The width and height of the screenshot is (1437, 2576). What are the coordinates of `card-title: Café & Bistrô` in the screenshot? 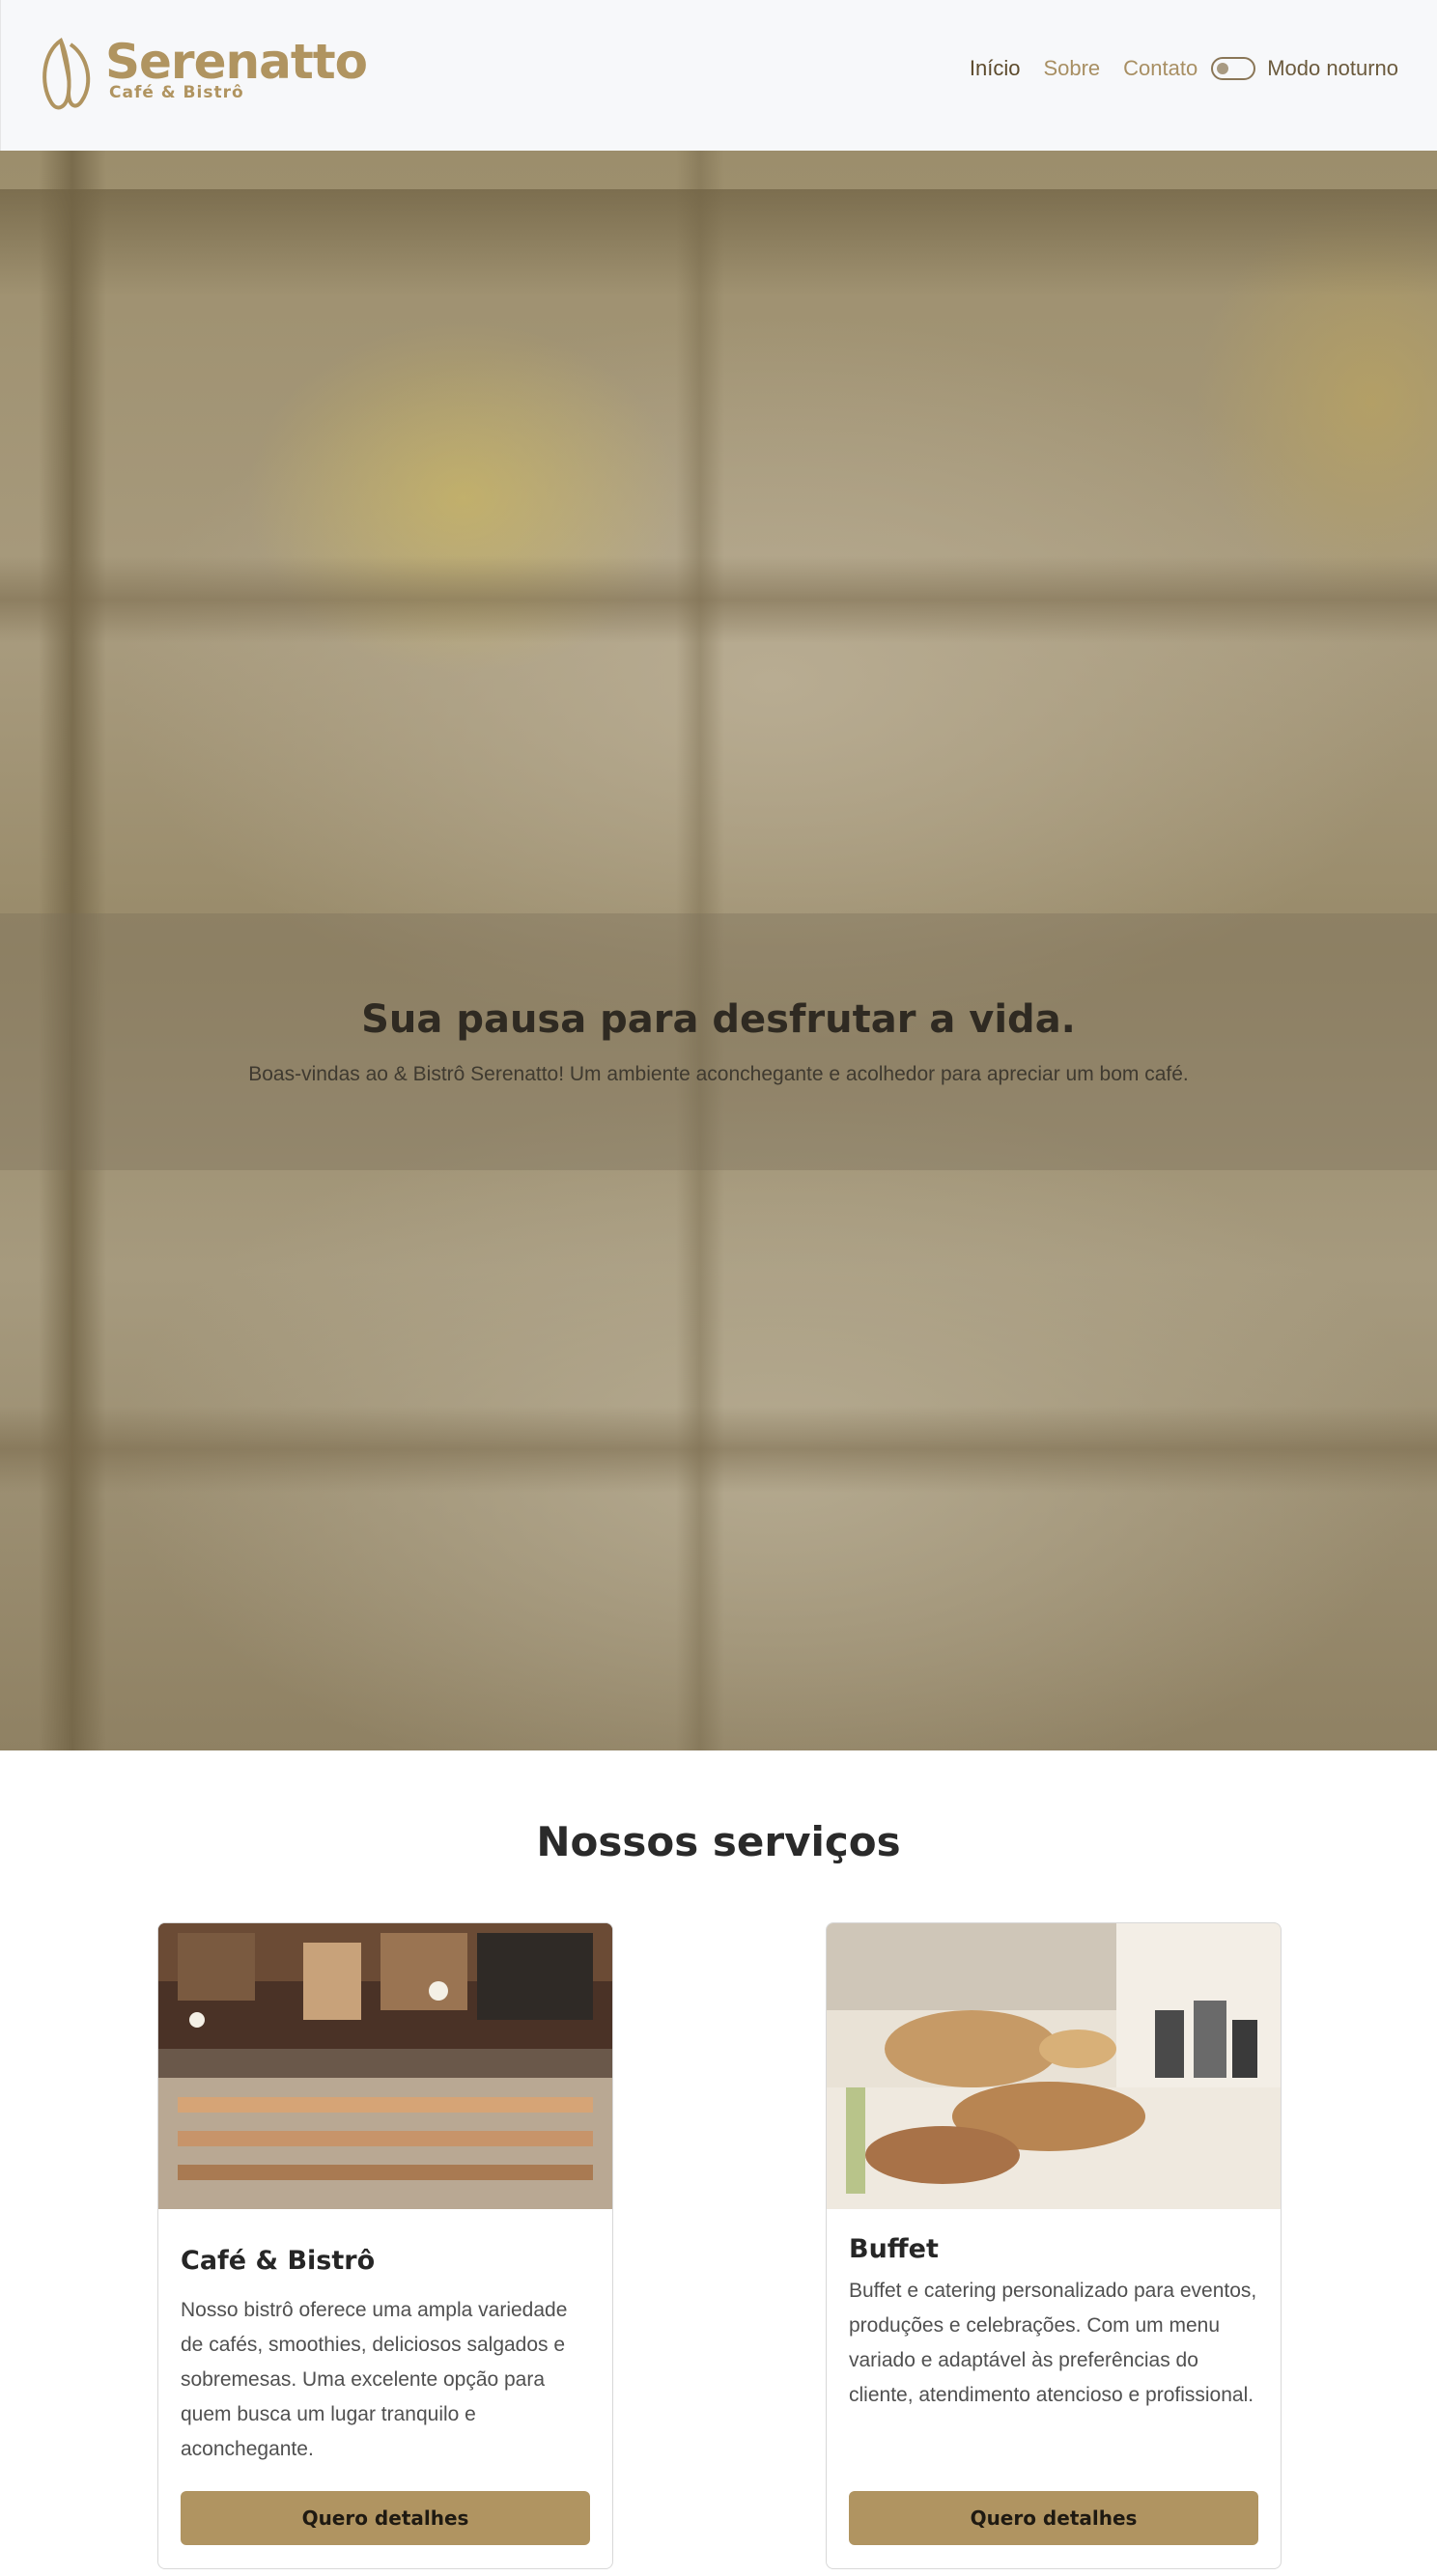 It's located at (278, 2261).